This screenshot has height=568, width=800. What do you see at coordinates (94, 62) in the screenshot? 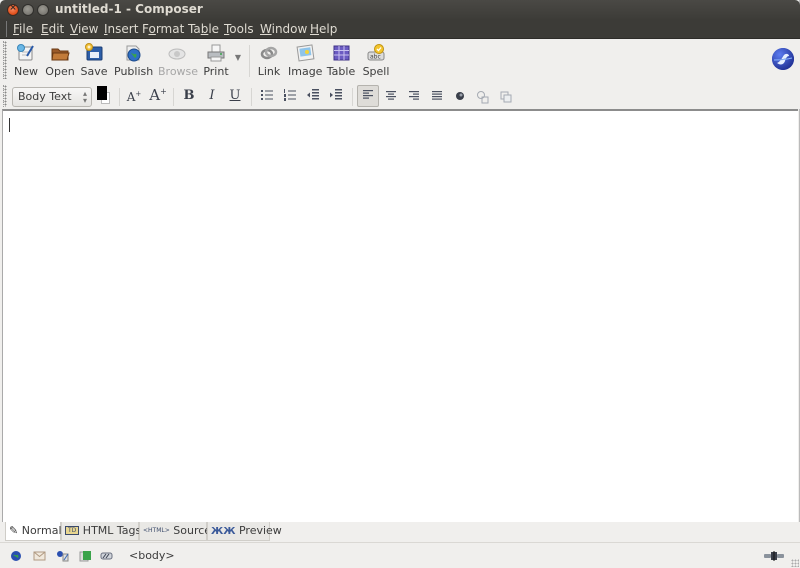
I see `save-button: Save` at bounding box center [94, 62].